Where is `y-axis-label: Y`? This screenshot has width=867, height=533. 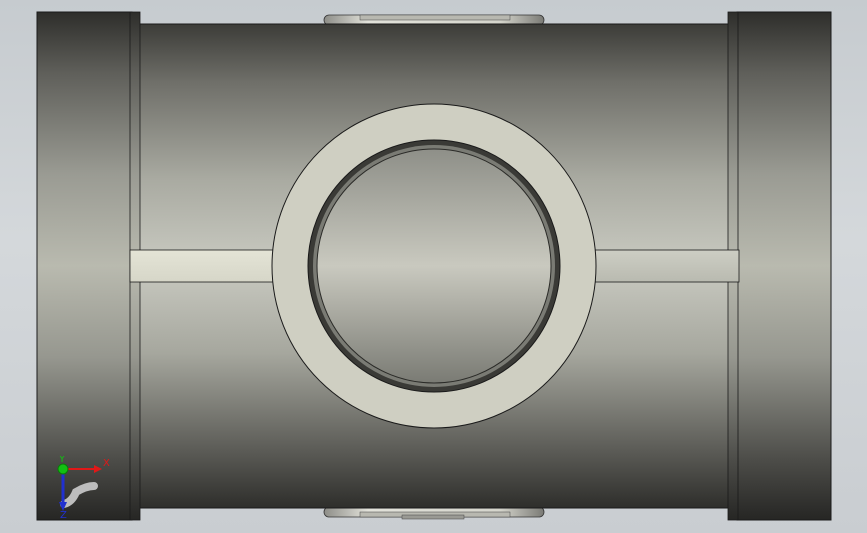 y-axis-label: Y is located at coordinates (62, 460).